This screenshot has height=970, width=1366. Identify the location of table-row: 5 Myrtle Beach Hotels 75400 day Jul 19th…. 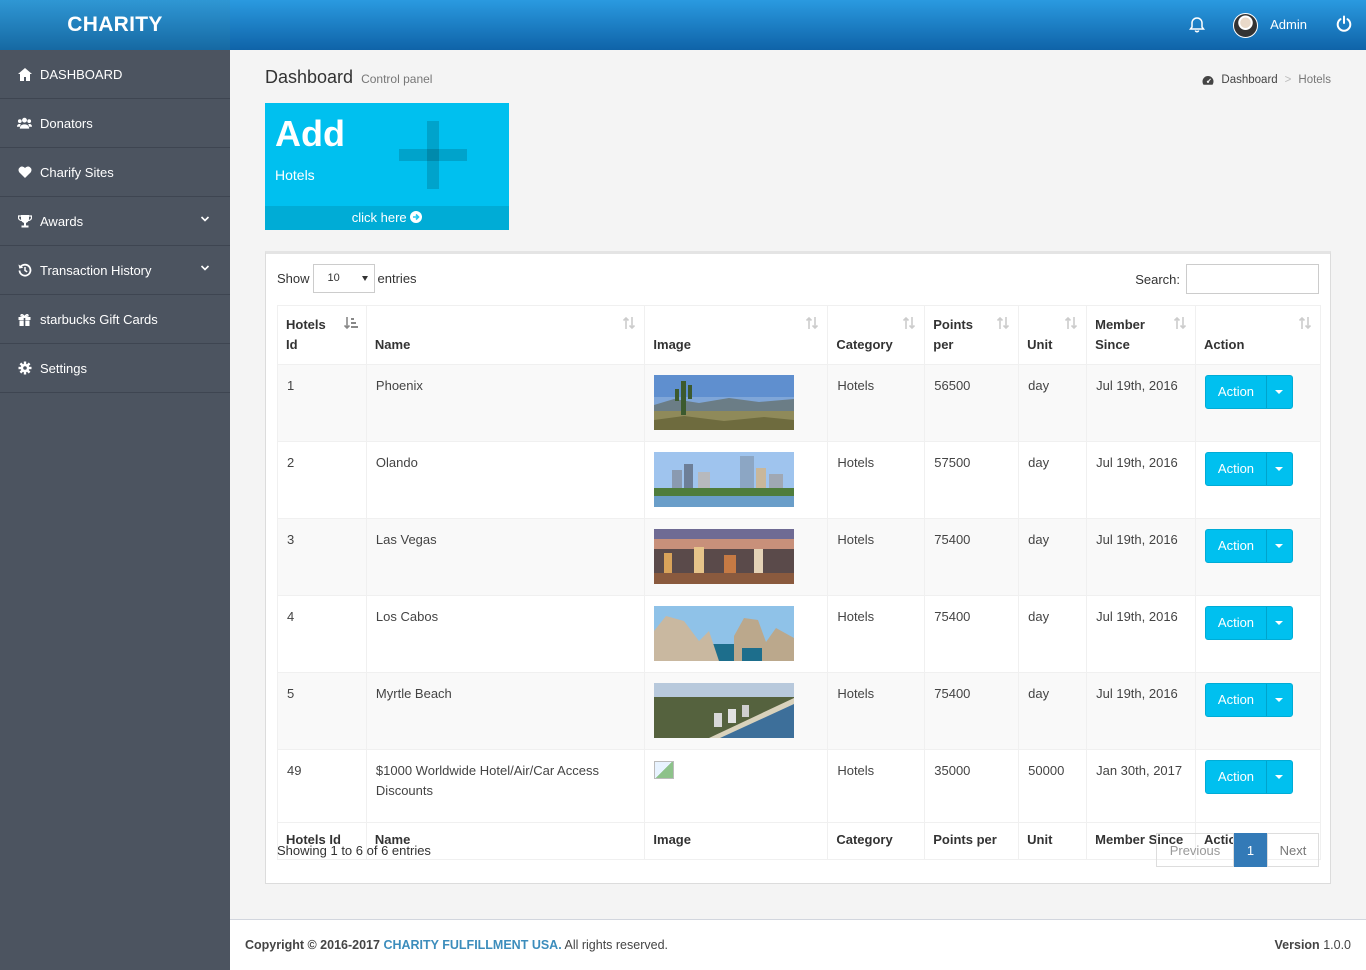
(799, 711).